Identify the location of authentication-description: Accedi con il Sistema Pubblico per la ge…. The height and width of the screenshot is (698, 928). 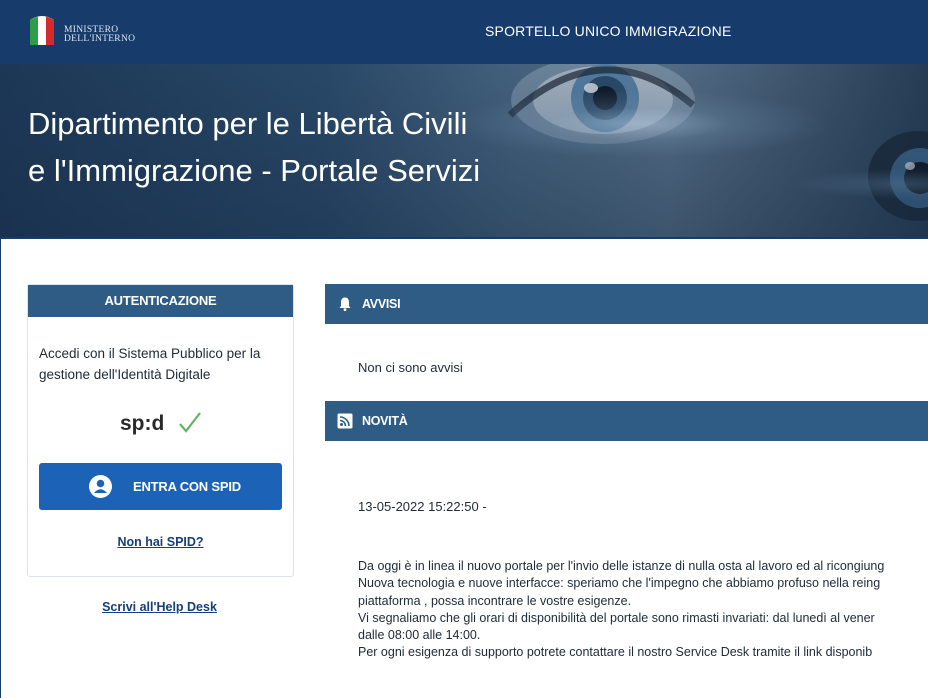
(150, 364).